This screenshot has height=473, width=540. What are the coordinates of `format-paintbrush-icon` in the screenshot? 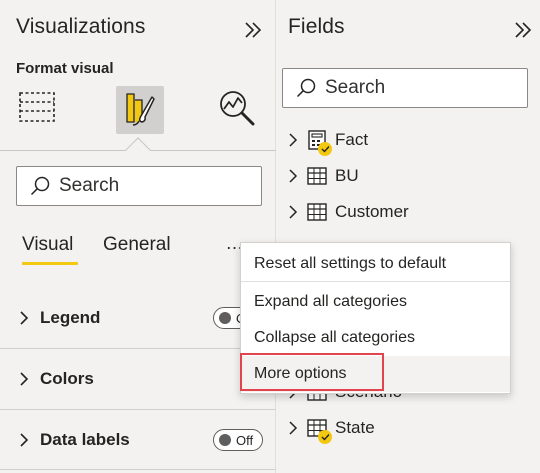 It's located at (140, 109).